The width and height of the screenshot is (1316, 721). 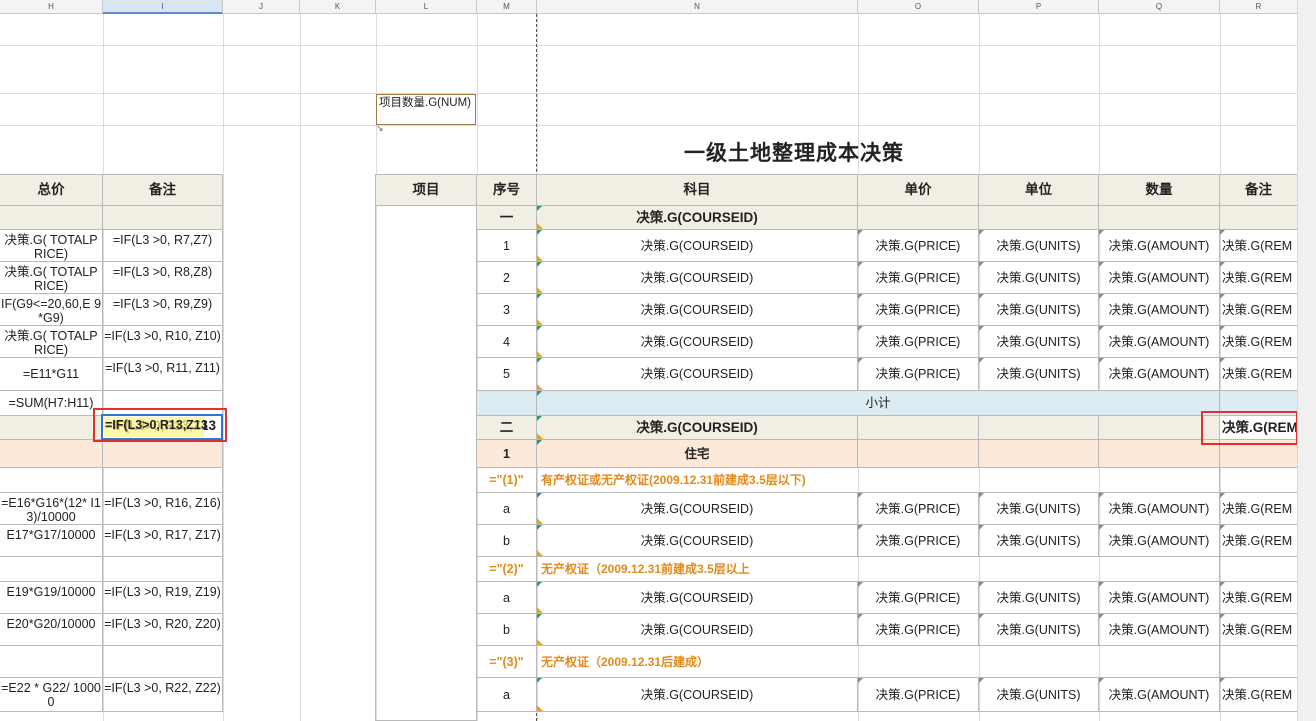 What do you see at coordinates (1259, 374) in the screenshot?
I see `row-note-5: 决策.G(REM` at bounding box center [1259, 374].